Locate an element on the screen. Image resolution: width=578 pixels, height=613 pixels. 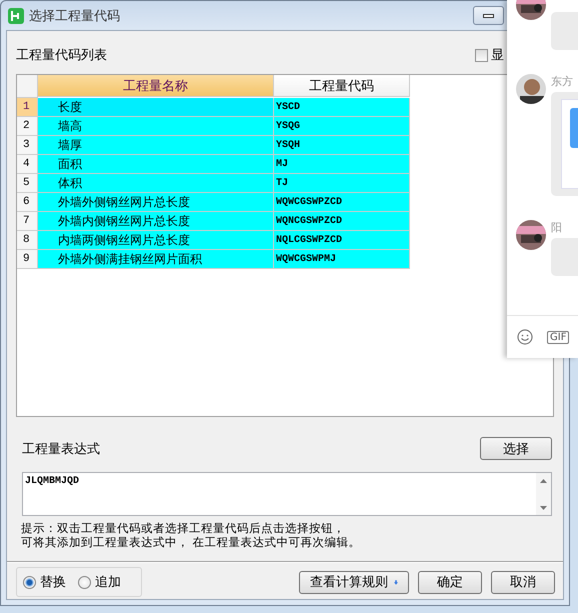
window-title: 选择工程量代码 is located at coordinates (74, 16).